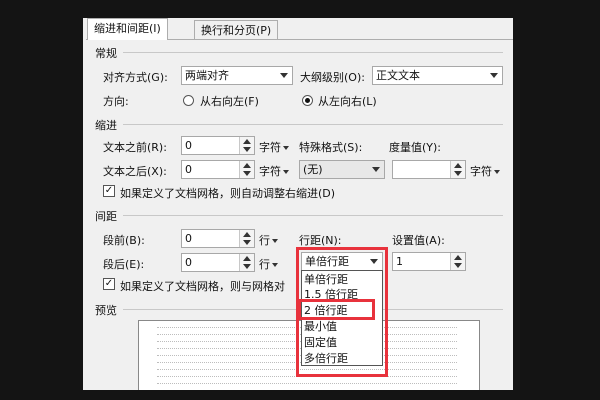  What do you see at coordinates (274, 171) in the screenshot?
I see `indent-after-unit: 字符` at bounding box center [274, 171].